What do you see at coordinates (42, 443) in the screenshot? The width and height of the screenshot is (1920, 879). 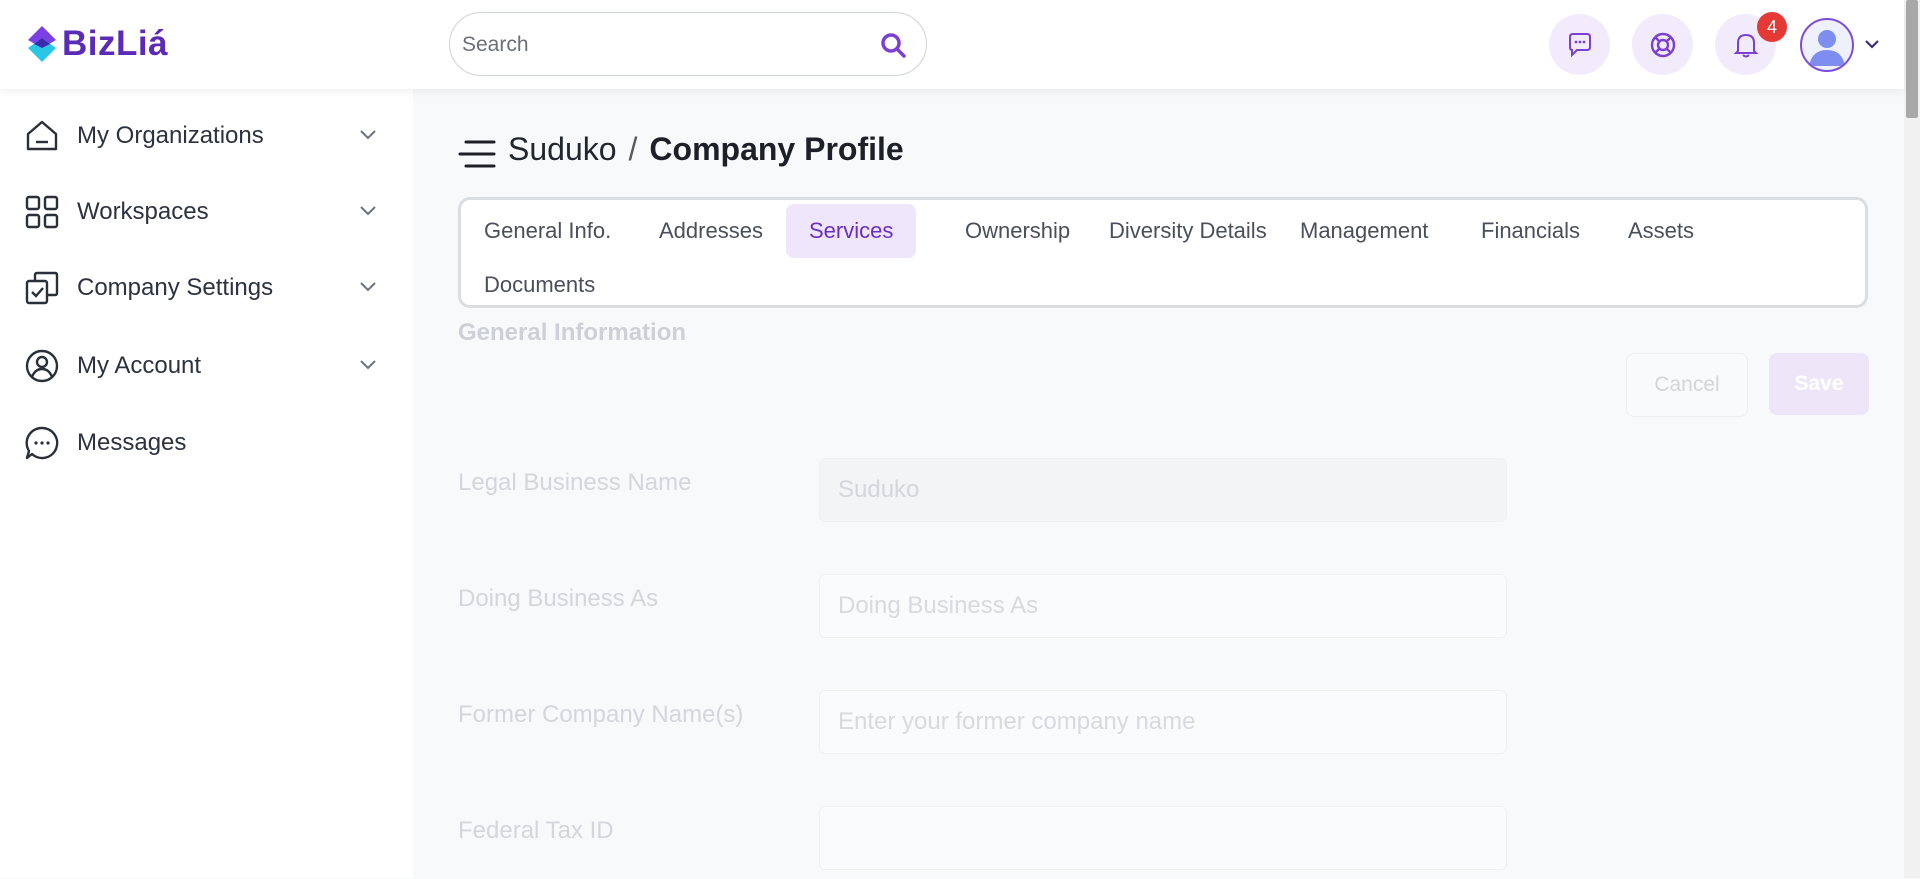 I see `message-circle-icon` at bounding box center [42, 443].